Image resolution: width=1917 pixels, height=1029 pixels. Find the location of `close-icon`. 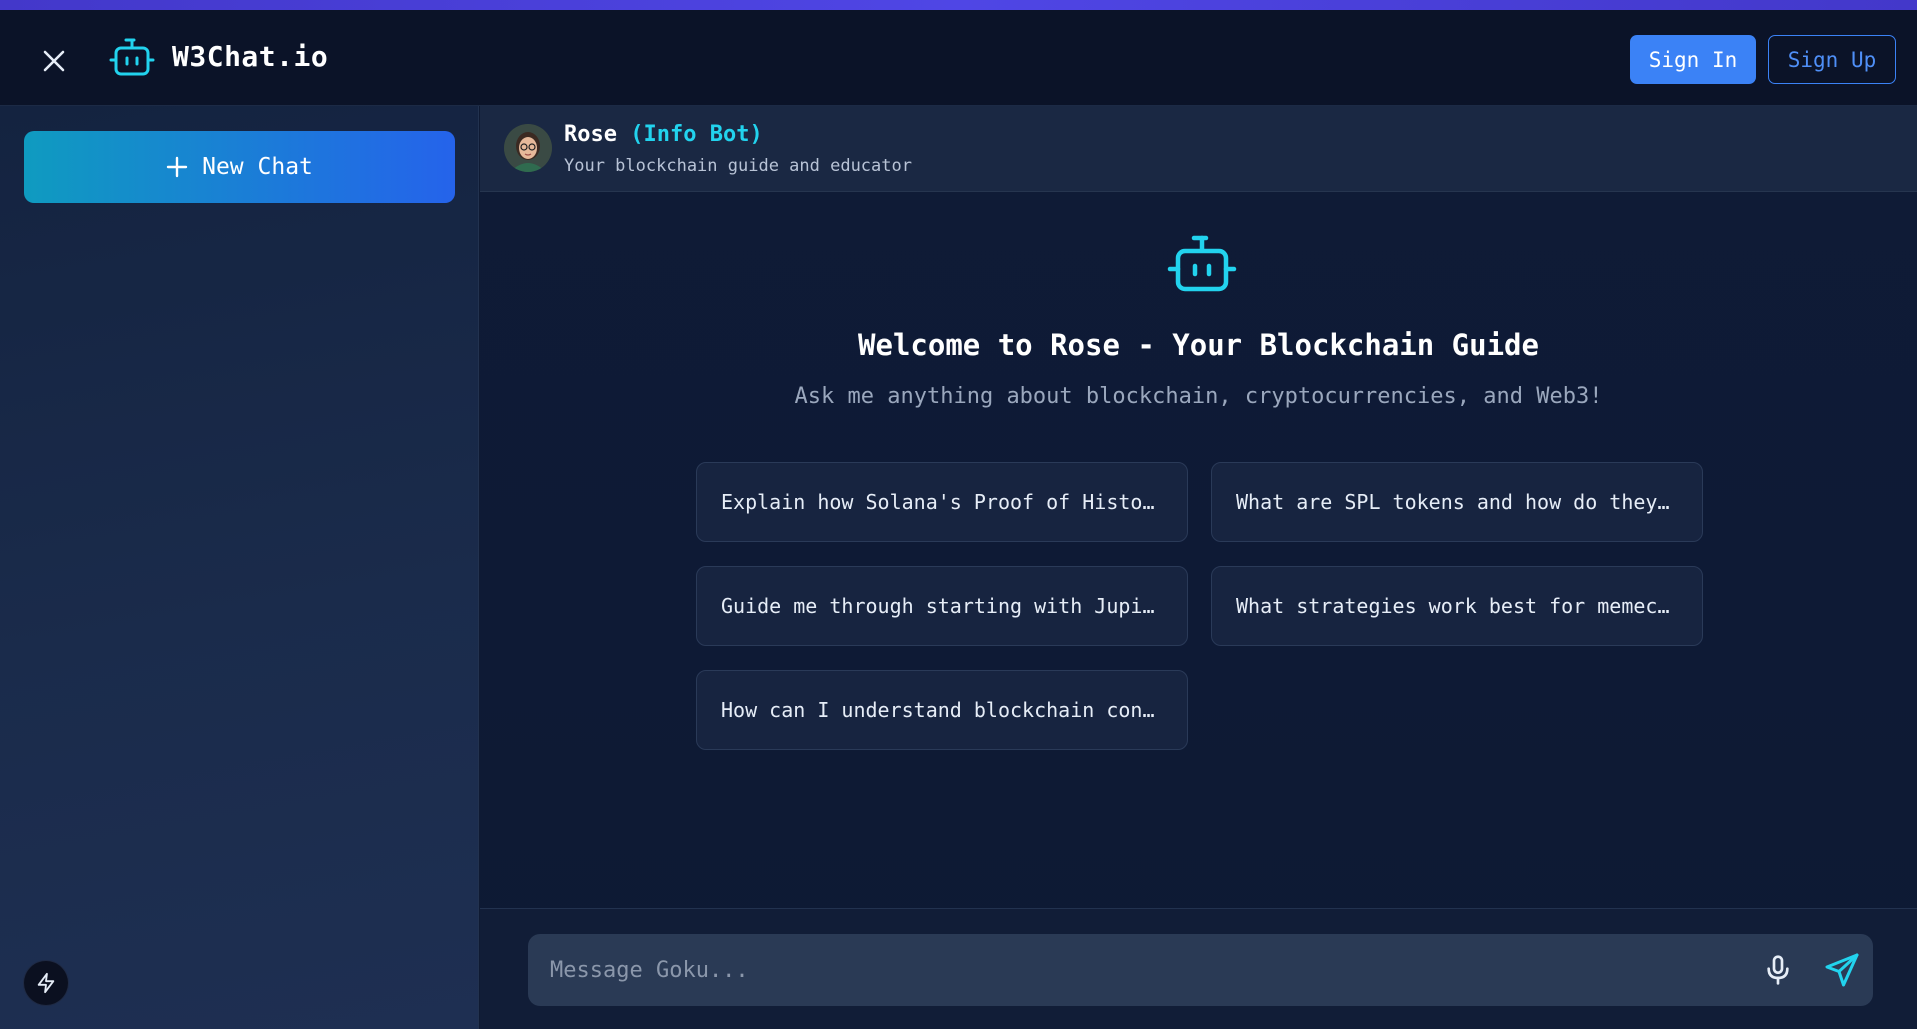

close-icon is located at coordinates (54, 61).